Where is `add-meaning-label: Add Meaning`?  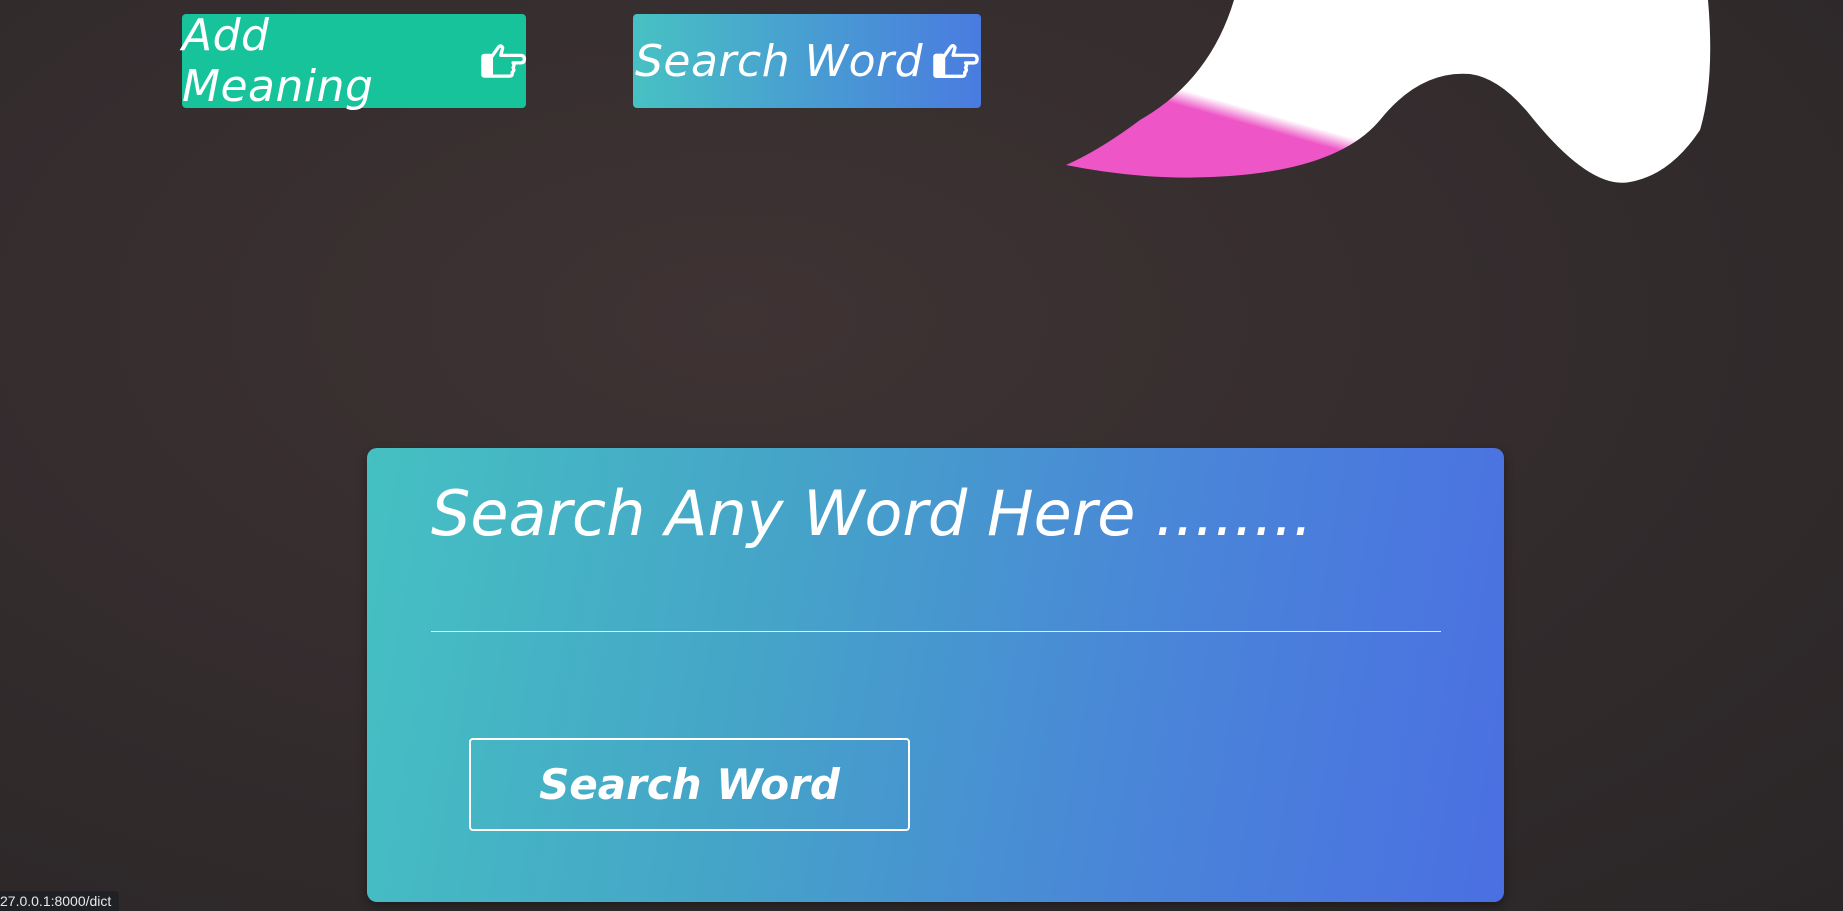
add-meaning-label: Add Meaning is located at coordinates (278, 61).